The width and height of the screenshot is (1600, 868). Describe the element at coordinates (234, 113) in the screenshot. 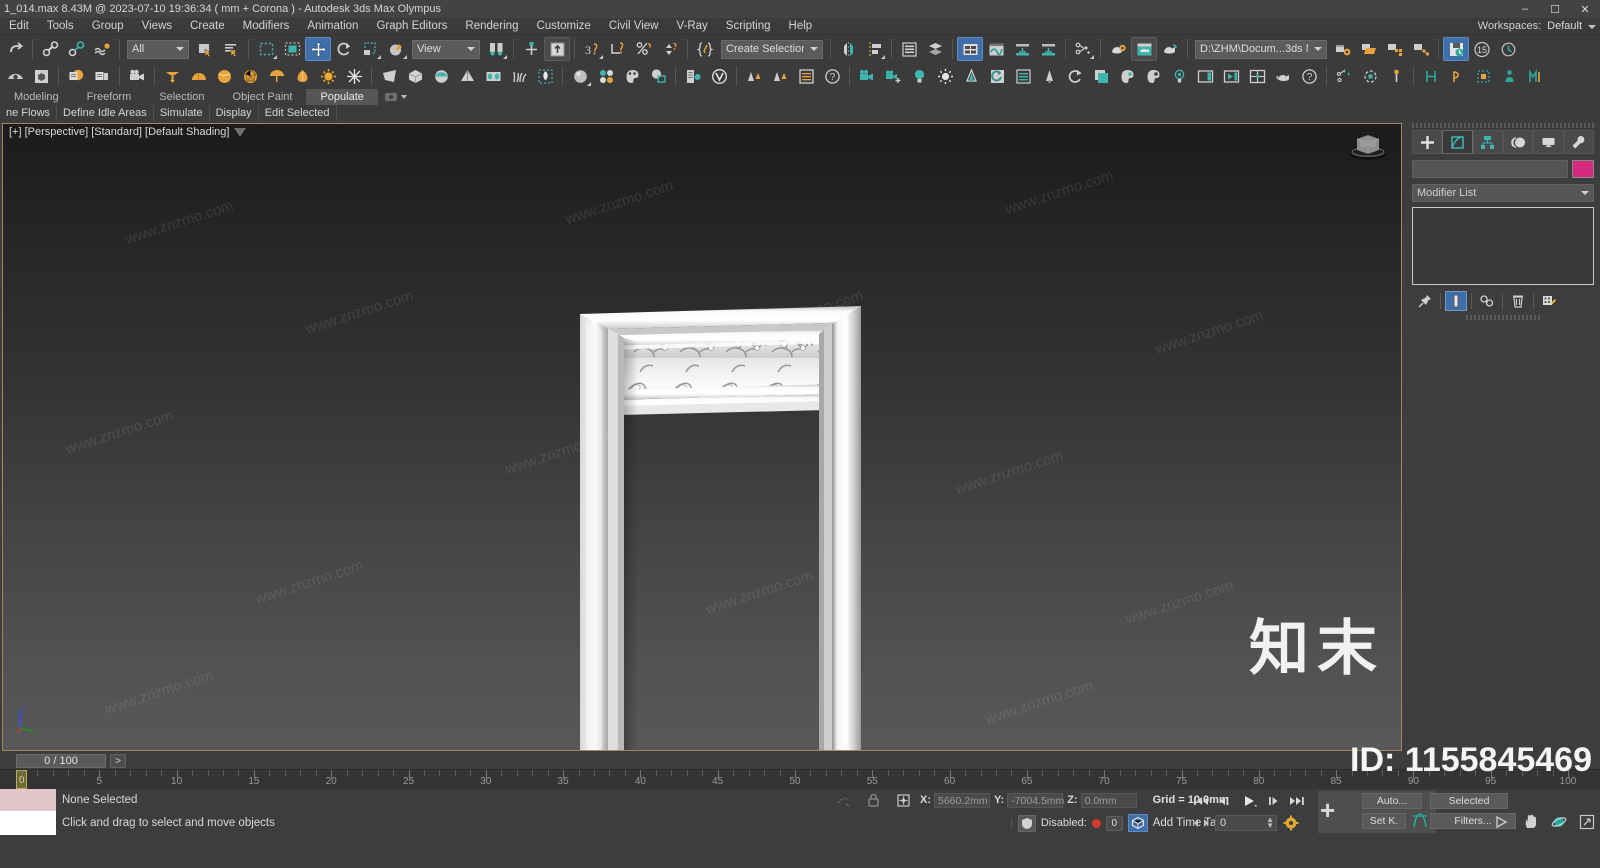

I see `ribbon-subtab-display: Display` at that location.